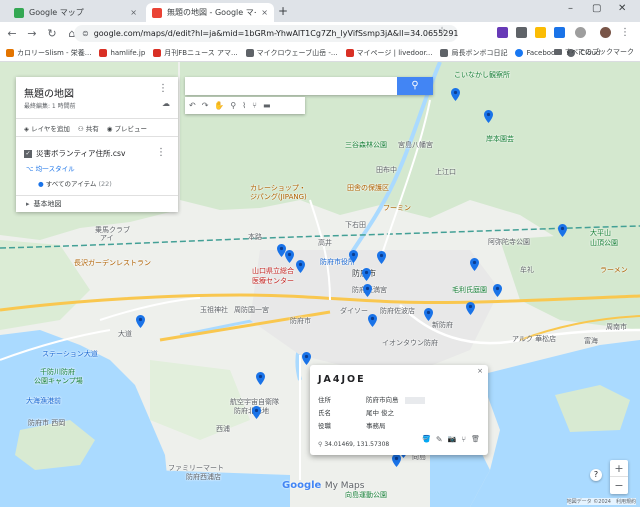  What do you see at coordinates (593, 52) in the screenshot?
I see `all-bookmarks-button: すべてのブックマーク` at bounding box center [593, 52].